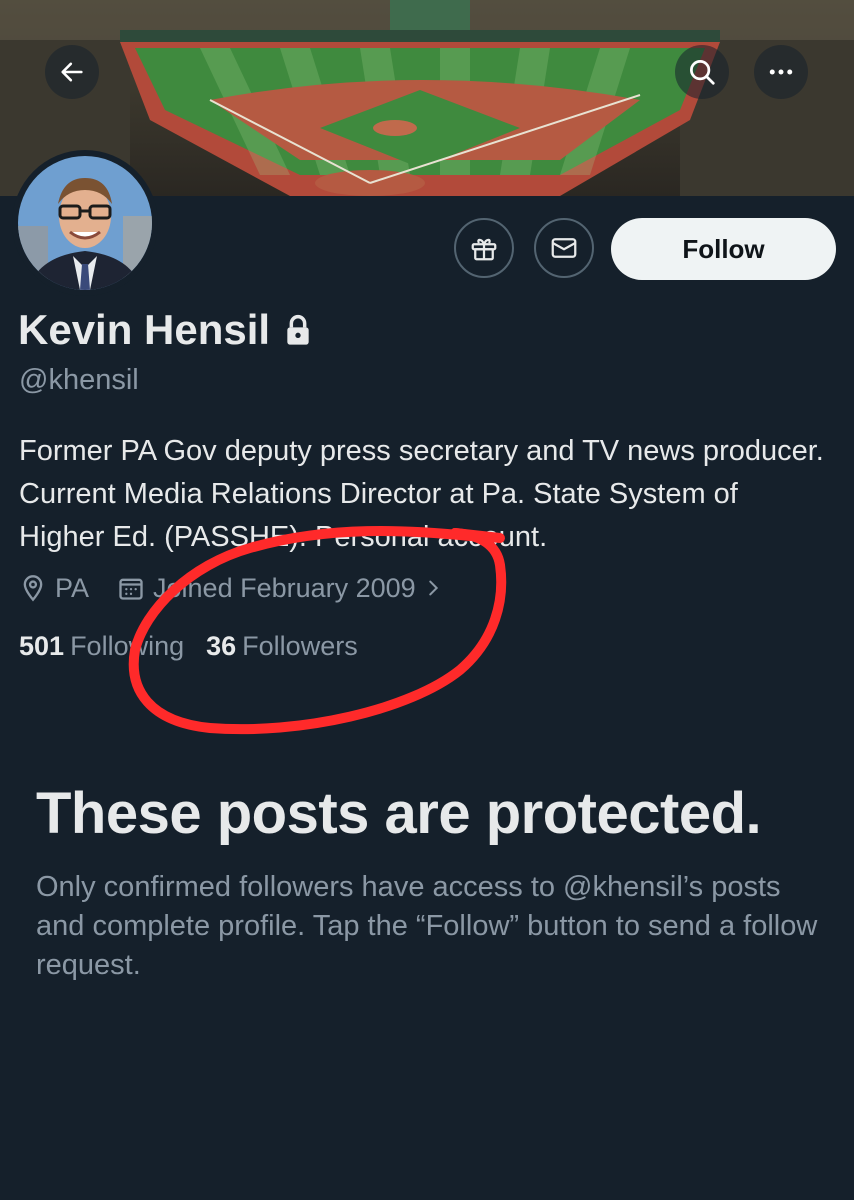 Image resolution: width=854 pixels, height=1200 pixels. Describe the element at coordinates (399, 813) in the screenshot. I see `protected-title: These posts are protected.` at that location.